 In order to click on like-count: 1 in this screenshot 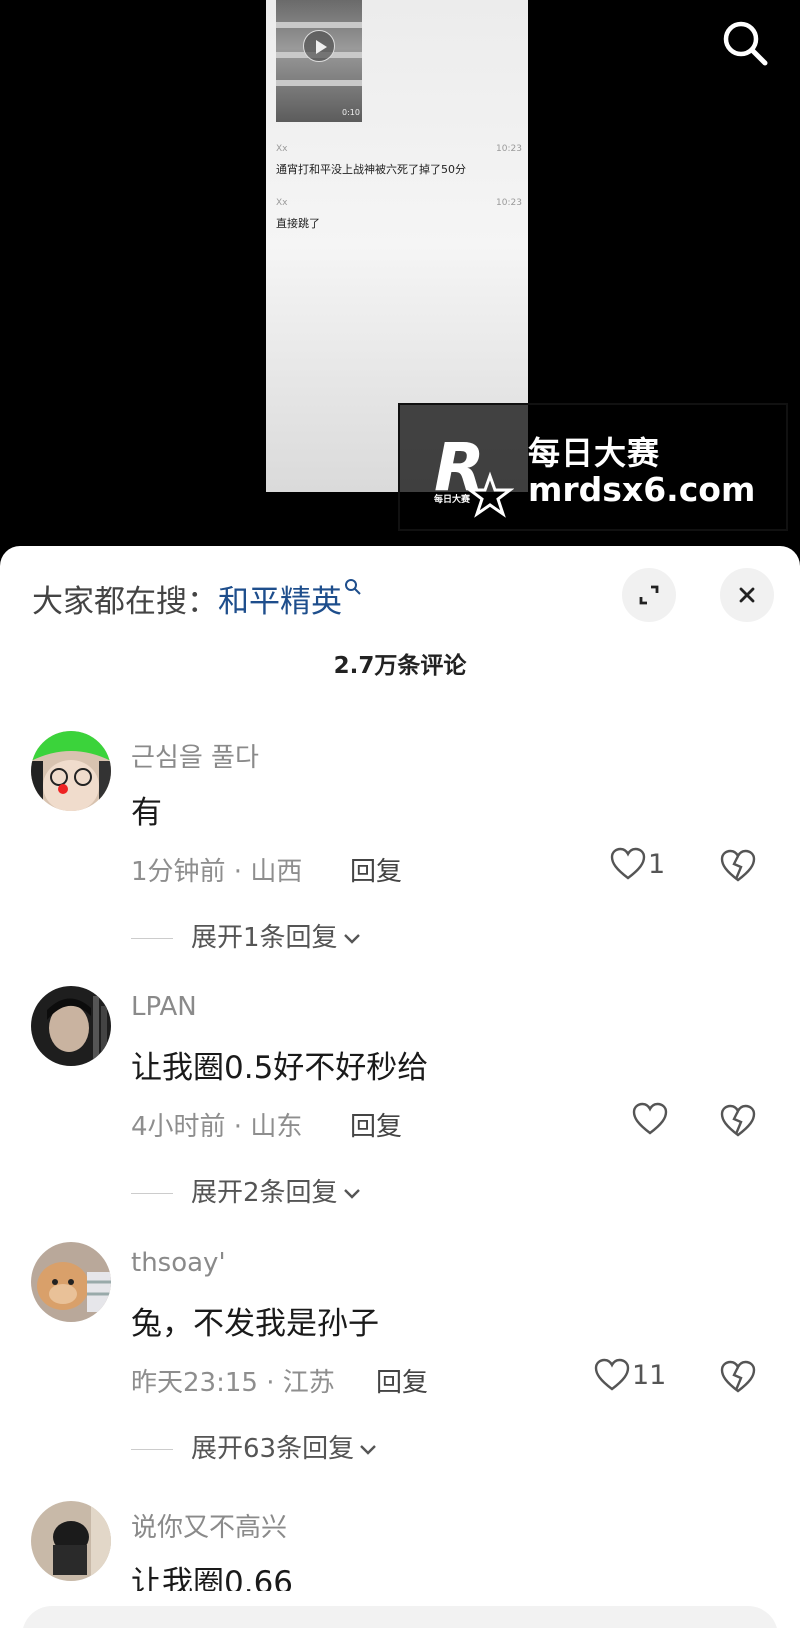, I will do `click(657, 864)`.